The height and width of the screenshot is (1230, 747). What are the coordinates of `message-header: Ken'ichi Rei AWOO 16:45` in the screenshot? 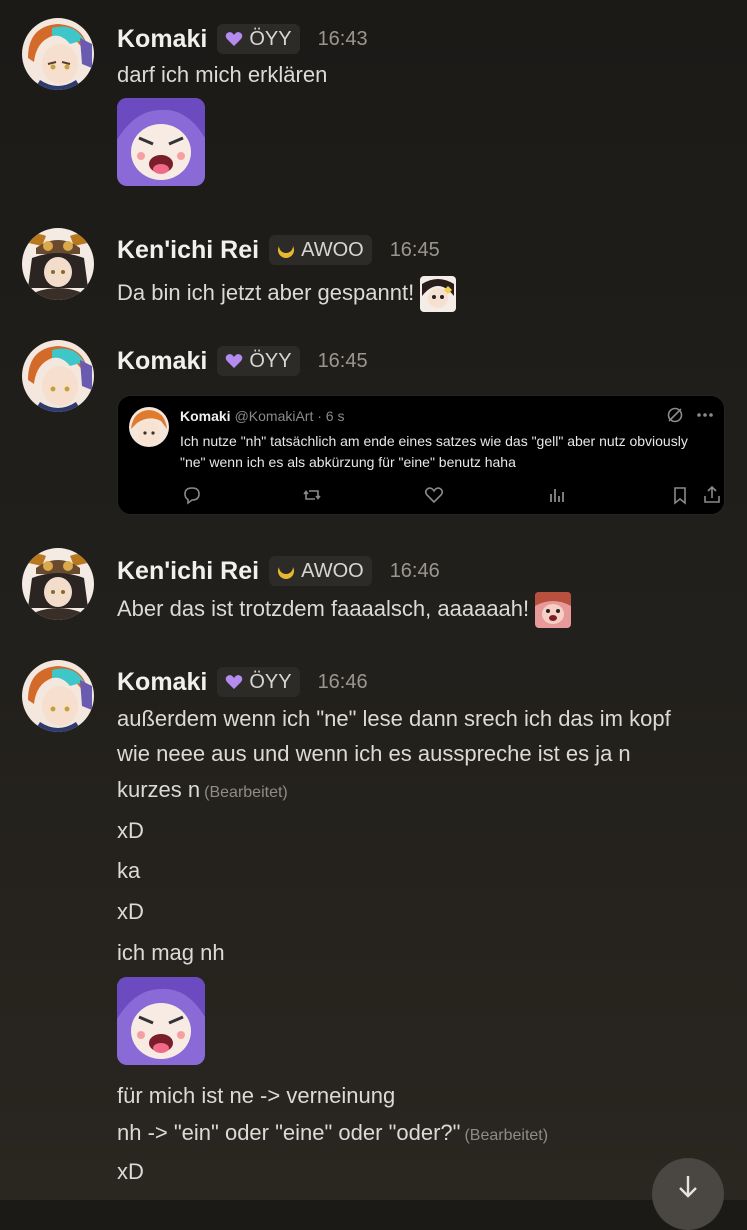 It's located at (278, 250).